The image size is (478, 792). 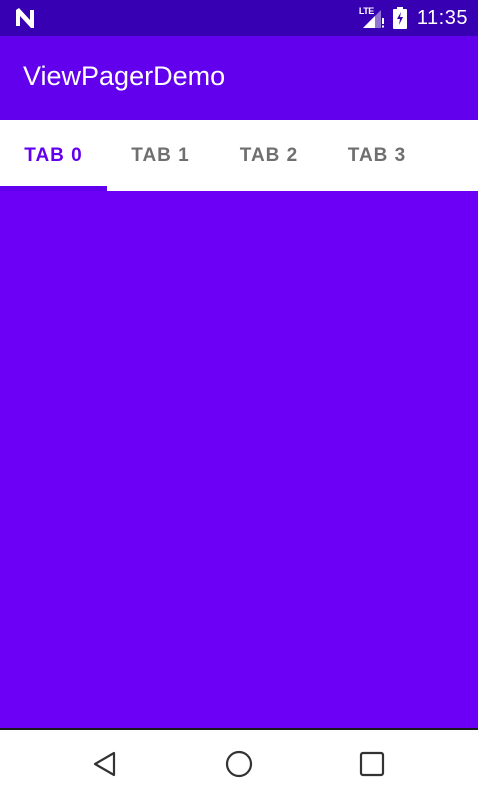 I want to click on app-title: ViewPagerDemo, so click(x=124, y=76).